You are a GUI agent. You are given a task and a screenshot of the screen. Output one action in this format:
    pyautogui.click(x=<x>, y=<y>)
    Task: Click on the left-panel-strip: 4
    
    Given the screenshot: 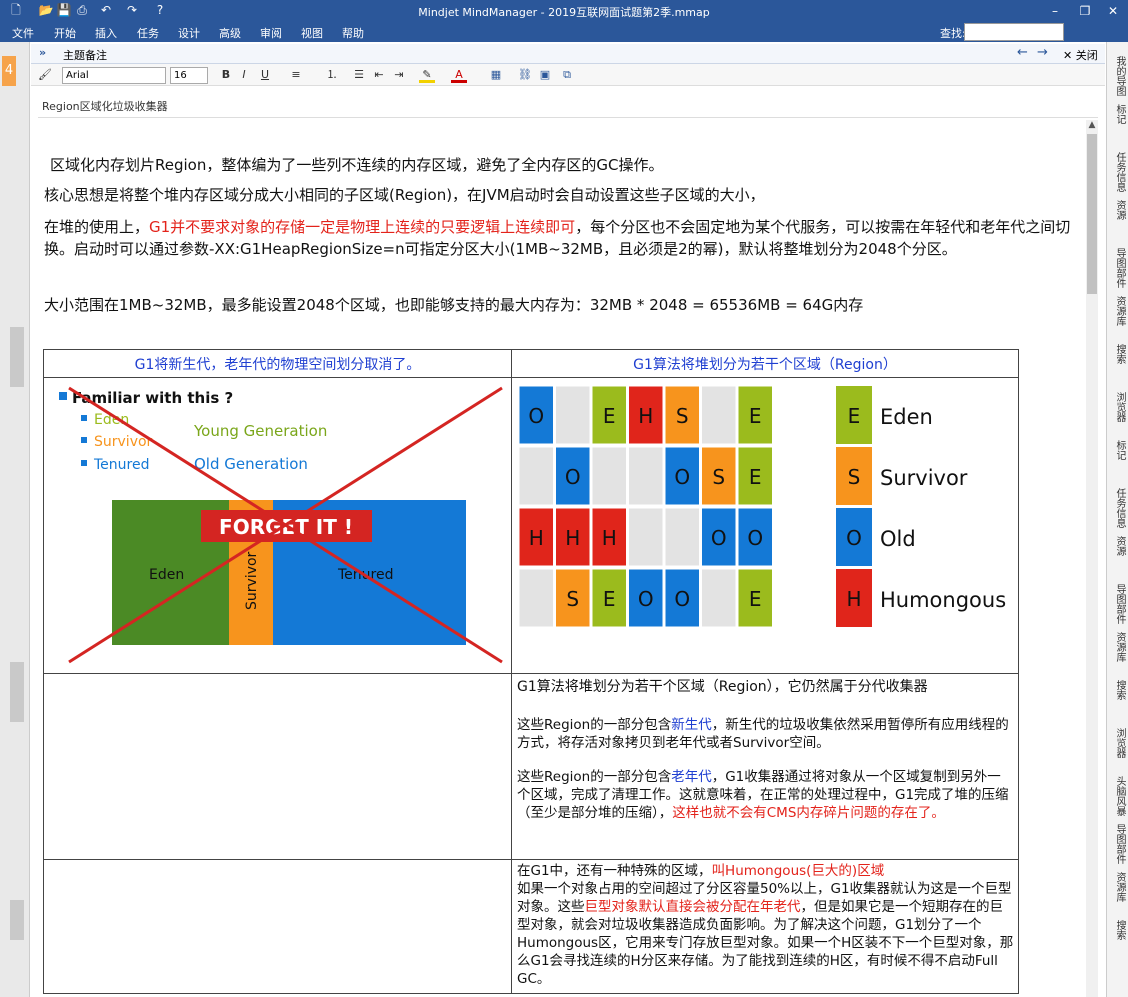 What is the action you would take?
    pyautogui.click(x=15, y=519)
    